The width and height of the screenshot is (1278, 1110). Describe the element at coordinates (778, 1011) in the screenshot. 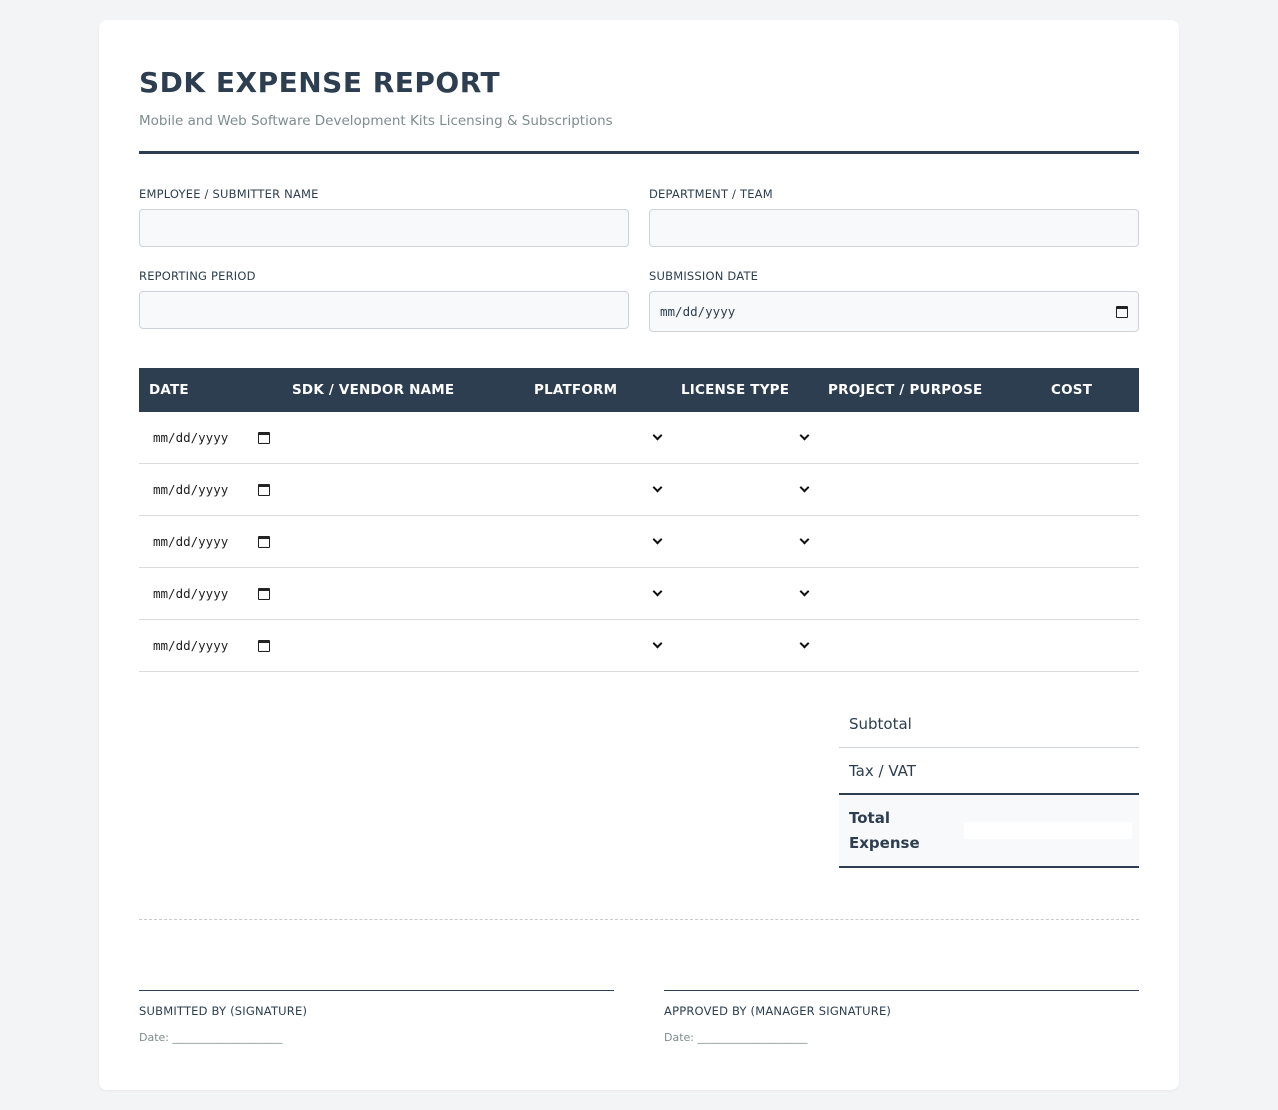

I see `approved-signature-label: APPROVED BY (MANAGER SIGNATURE)` at that location.